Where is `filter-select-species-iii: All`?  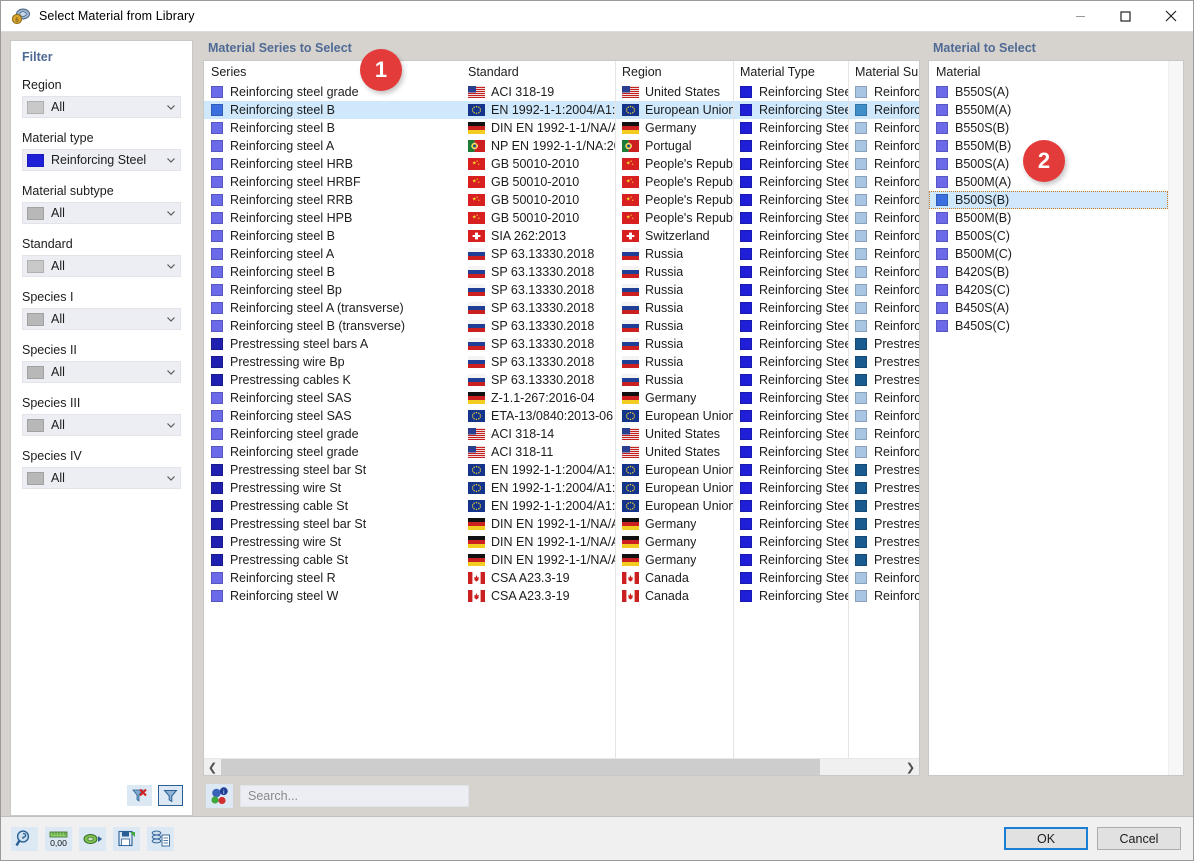 filter-select-species-iii: All is located at coordinates (101, 425).